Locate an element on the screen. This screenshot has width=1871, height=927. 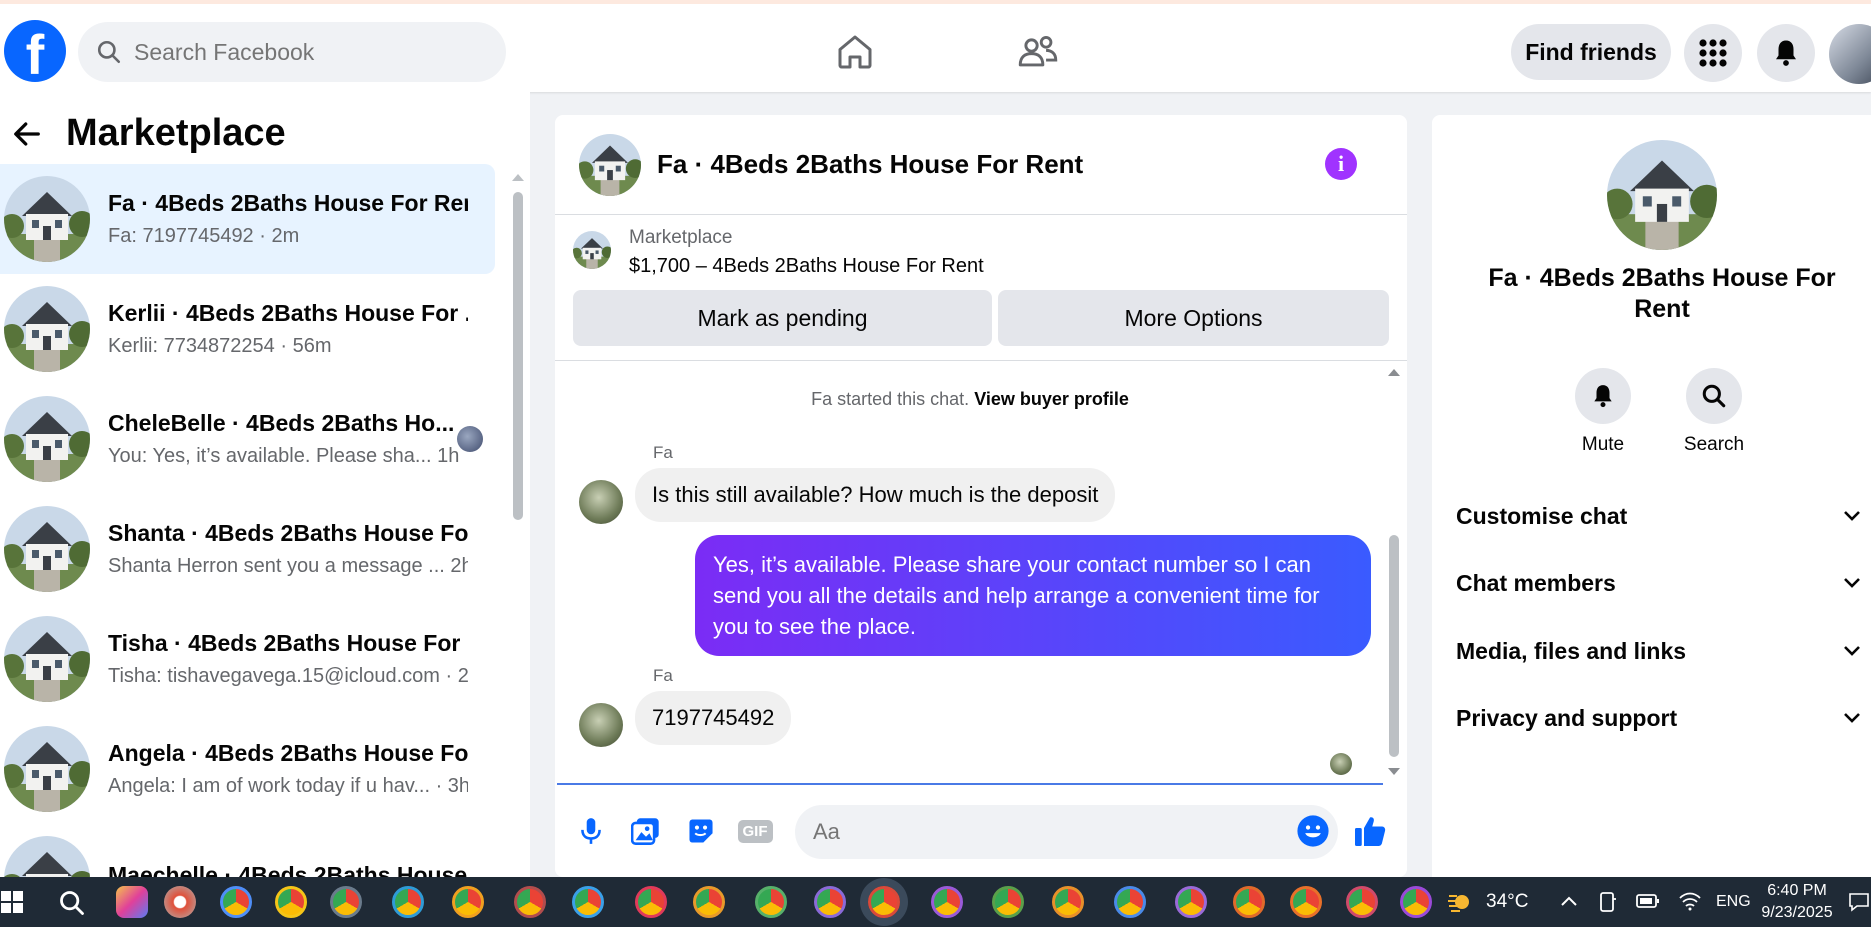
search-action: Search is located at coordinates (1714, 412).